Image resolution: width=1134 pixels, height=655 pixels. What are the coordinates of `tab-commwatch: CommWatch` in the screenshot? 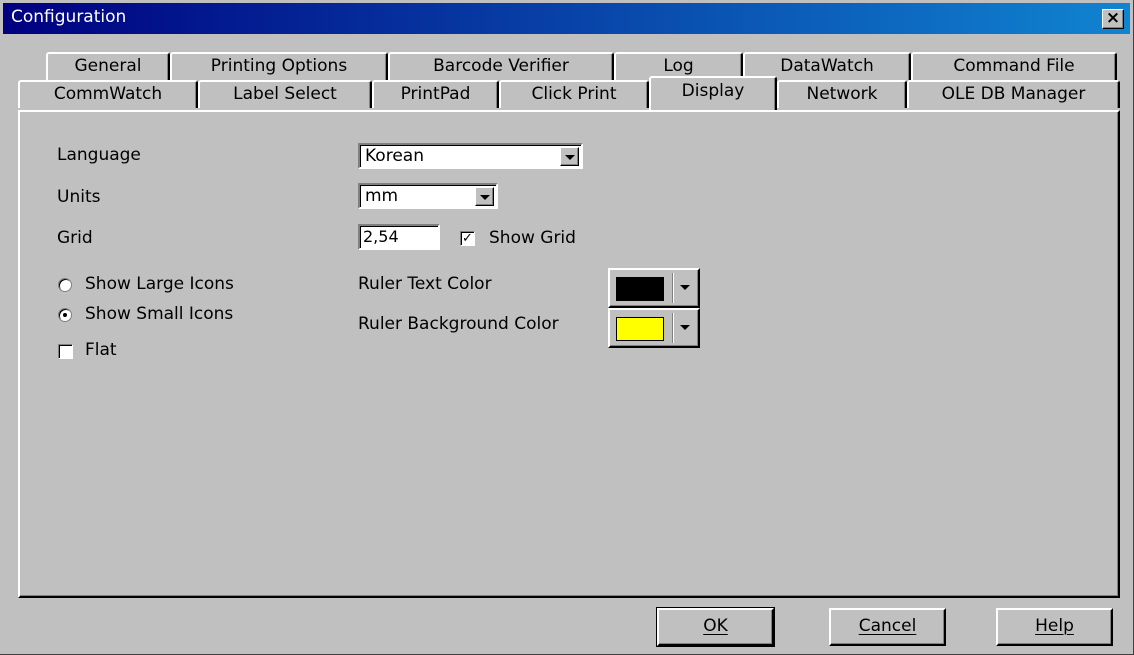 It's located at (108, 94).